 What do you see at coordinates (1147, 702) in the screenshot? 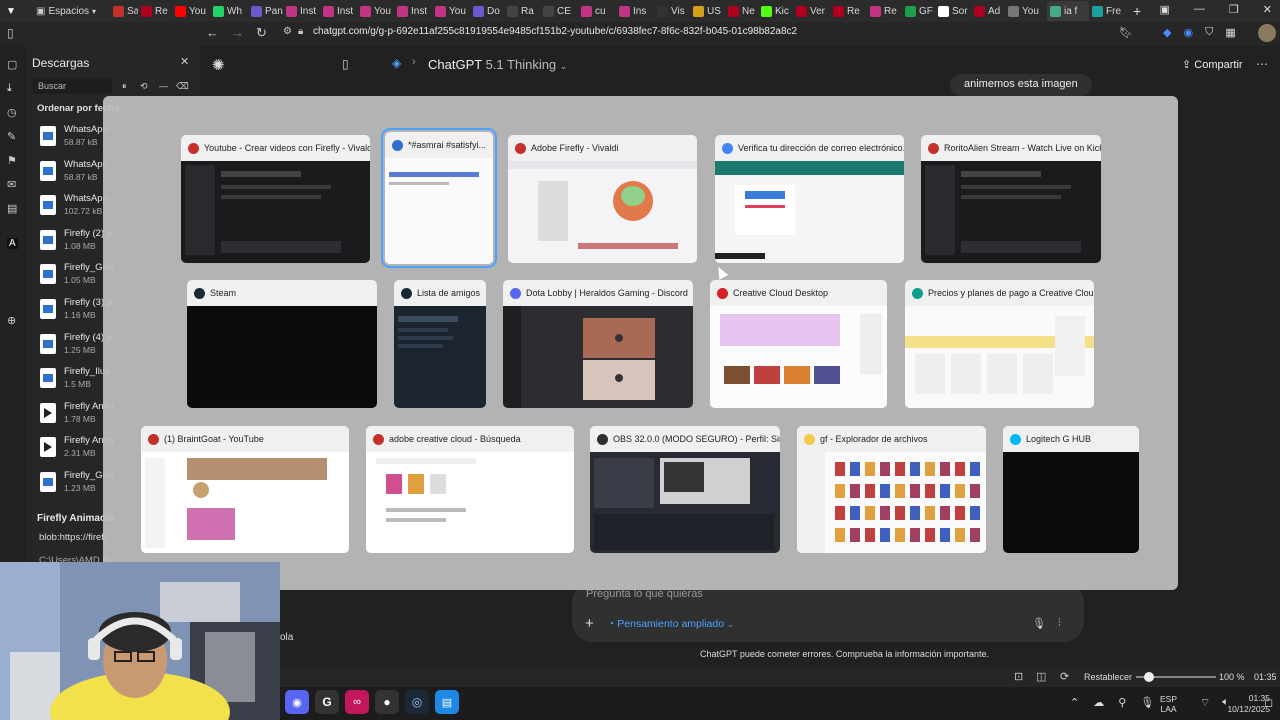
I see `microphone-tray-icon: 🎙︎` at bounding box center [1147, 702].